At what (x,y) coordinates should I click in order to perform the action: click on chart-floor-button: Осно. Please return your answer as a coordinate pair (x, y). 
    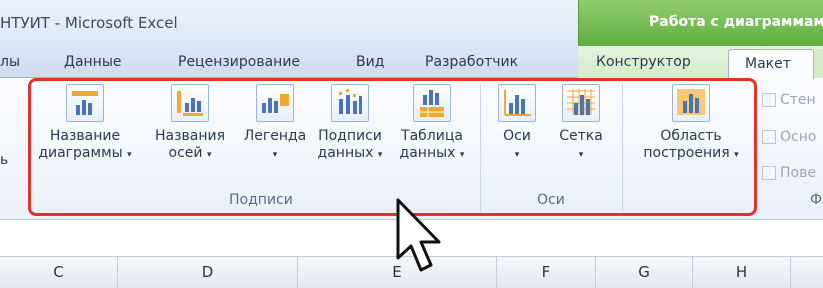
    Looking at the image, I should click on (789, 137).